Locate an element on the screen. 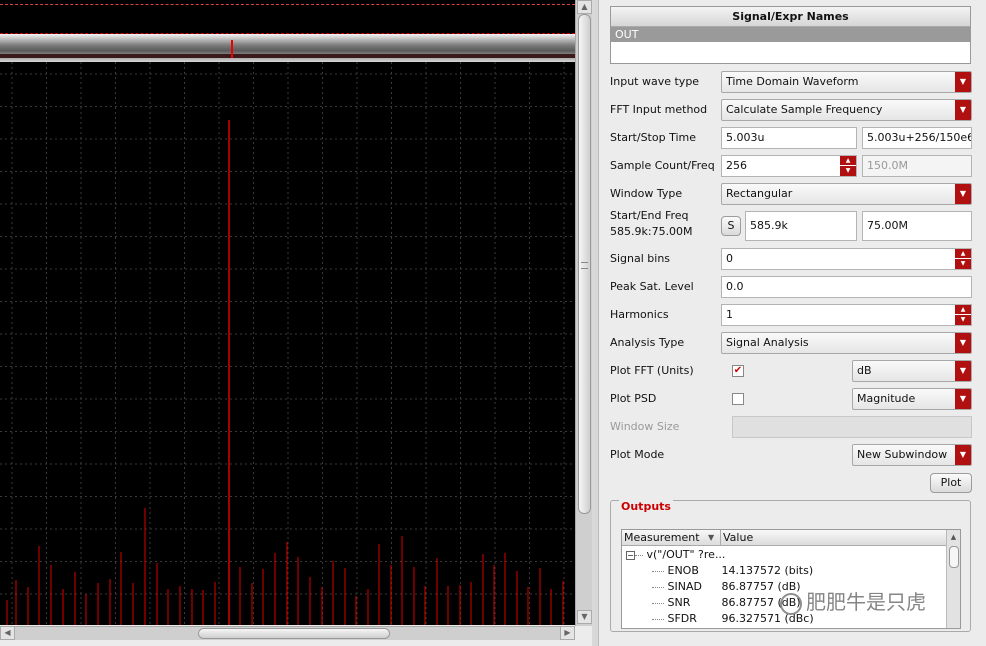 This screenshot has width=986, height=646. fft-input-method-select: Calculate Sample Frequency ▼ is located at coordinates (846, 110).